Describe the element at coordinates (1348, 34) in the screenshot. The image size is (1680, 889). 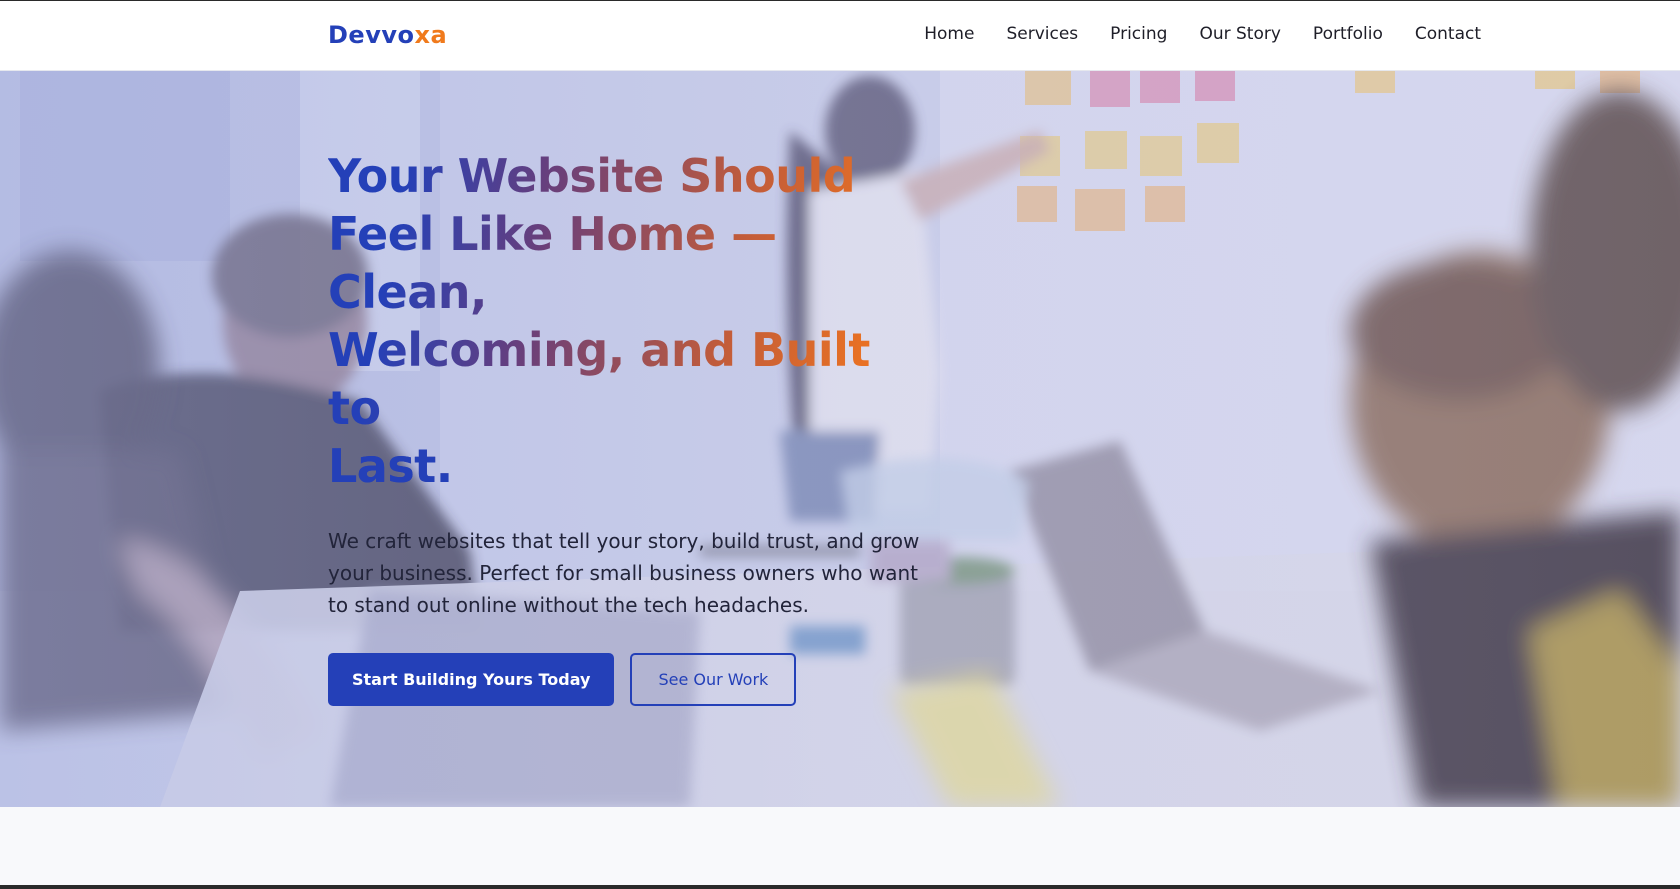
I see `nav-portfolio: Portfolio` at that location.